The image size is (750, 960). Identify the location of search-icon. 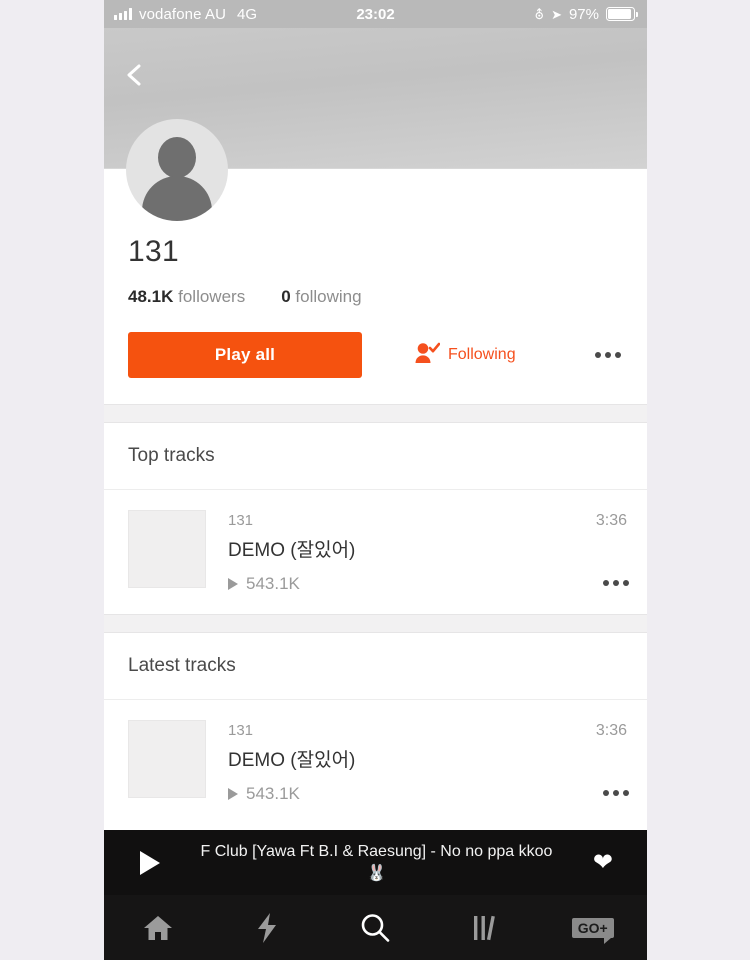
(375, 928).